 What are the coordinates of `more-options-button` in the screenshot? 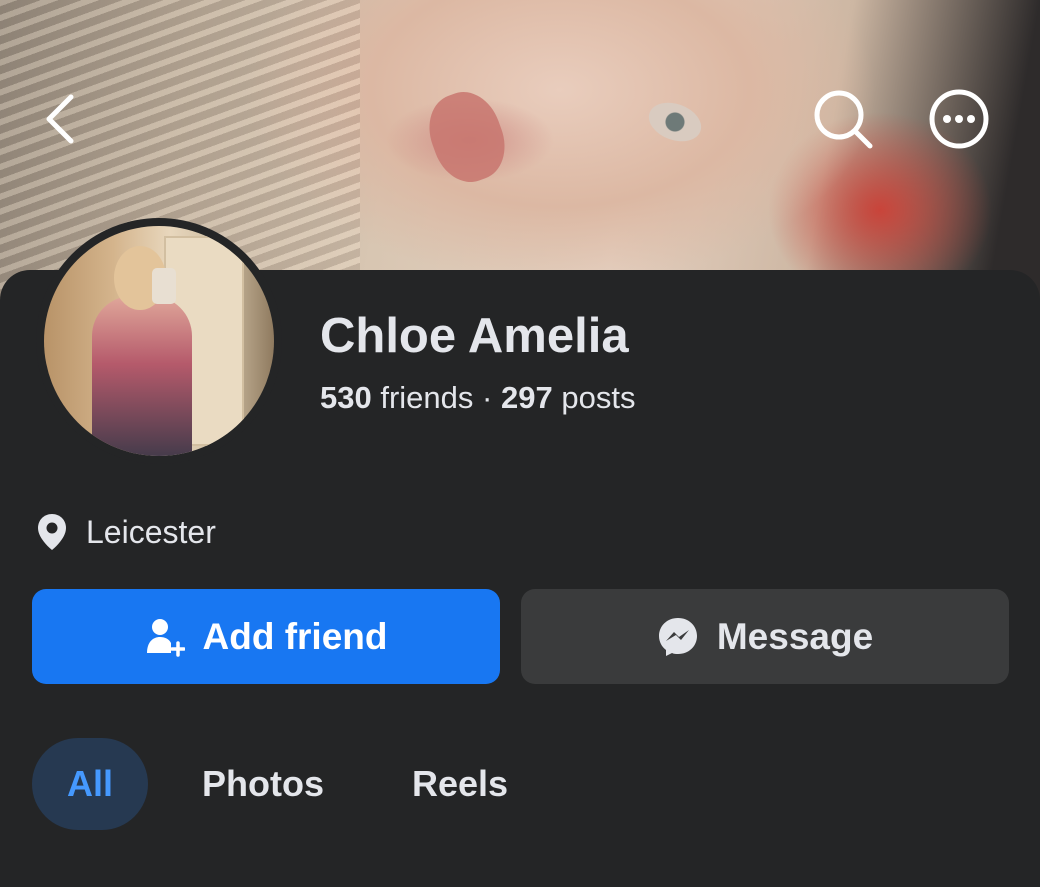 It's located at (959, 119).